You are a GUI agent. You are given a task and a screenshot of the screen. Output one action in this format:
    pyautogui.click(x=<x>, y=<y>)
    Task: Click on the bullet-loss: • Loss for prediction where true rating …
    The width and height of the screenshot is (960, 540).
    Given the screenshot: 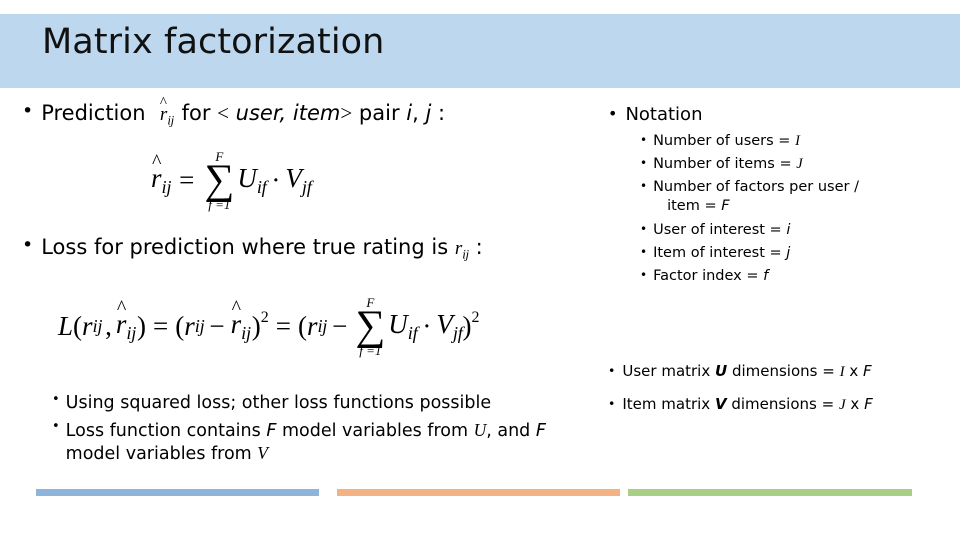 What is the action you would take?
    pyautogui.click(x=252, y=248)
    